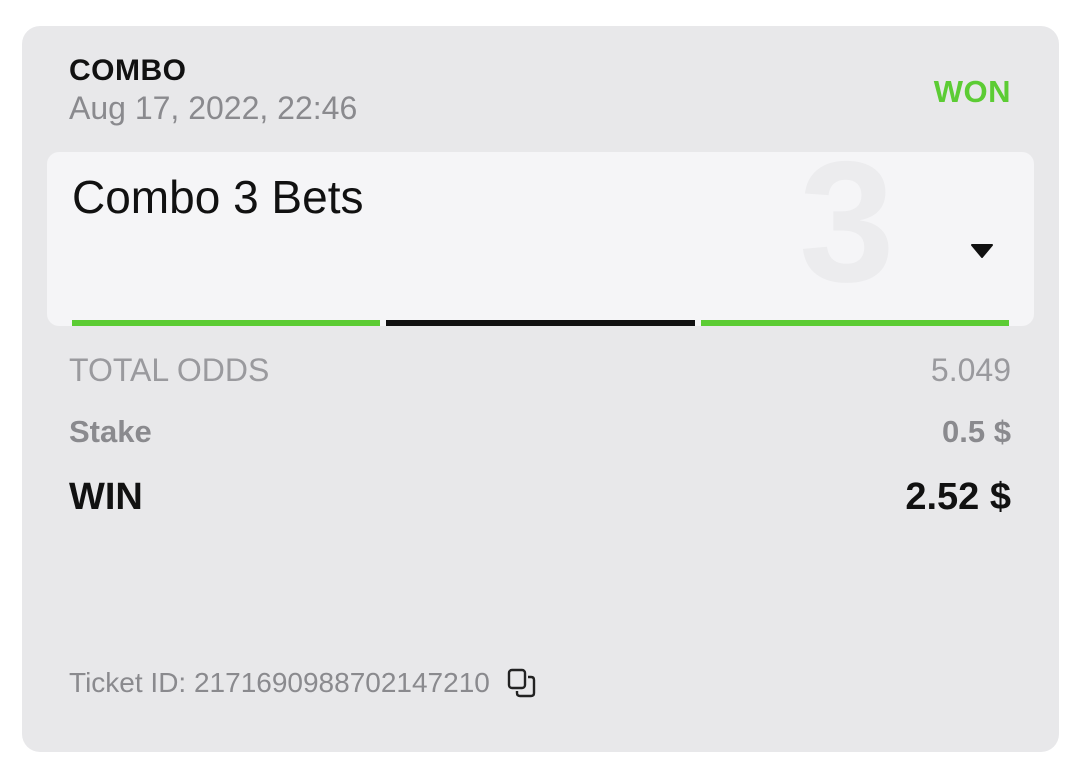 This screenshot has height=776, width=1080. Describe the element at coordinates (970, 370) in the screenshot. I see `total-odds-value: 5.049` at that location.